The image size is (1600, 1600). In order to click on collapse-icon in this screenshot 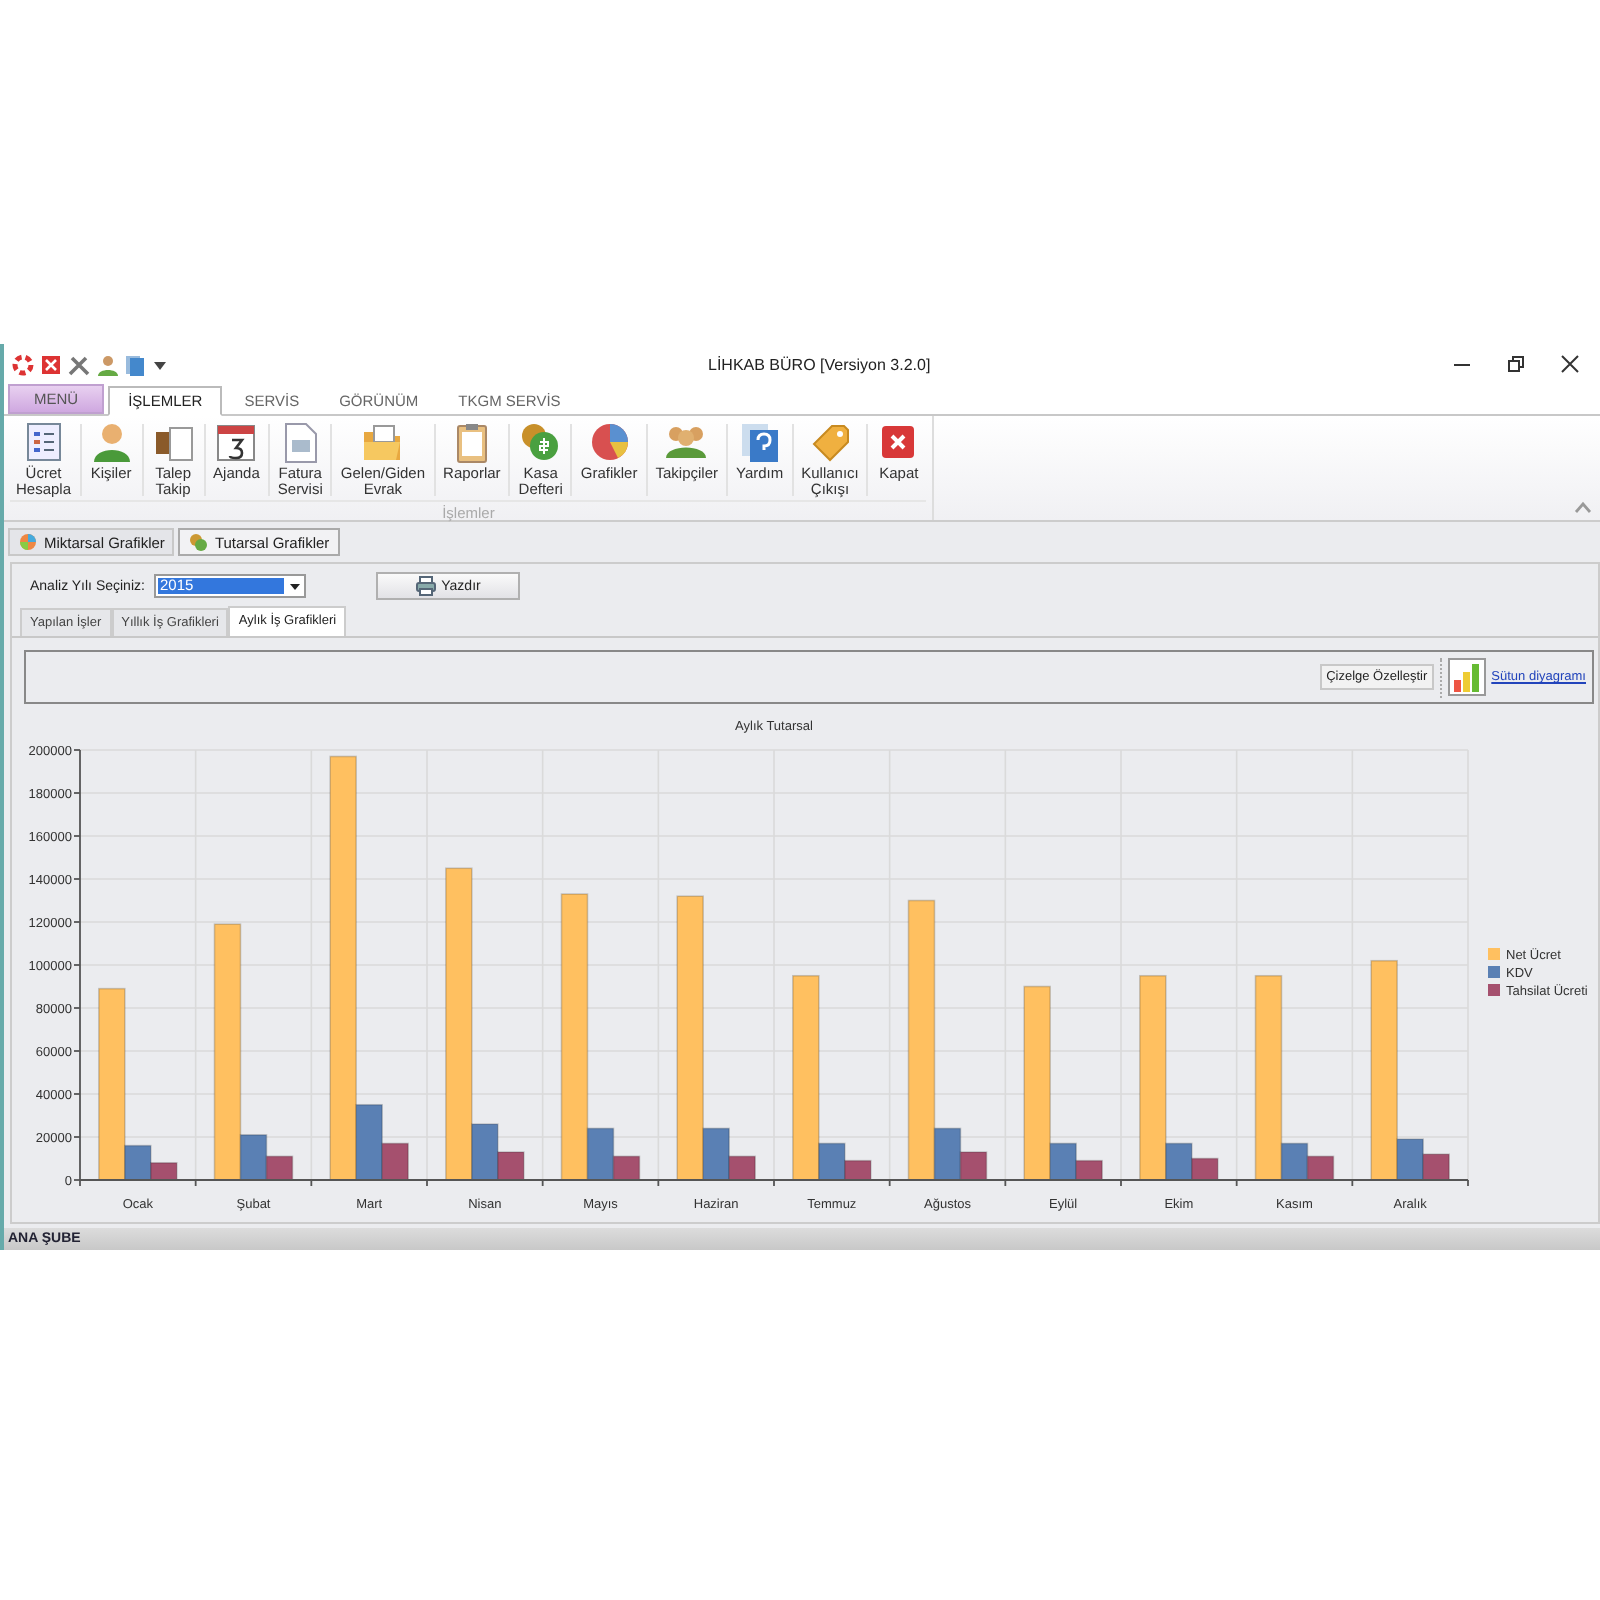, I will do `click(1583, 507)`.